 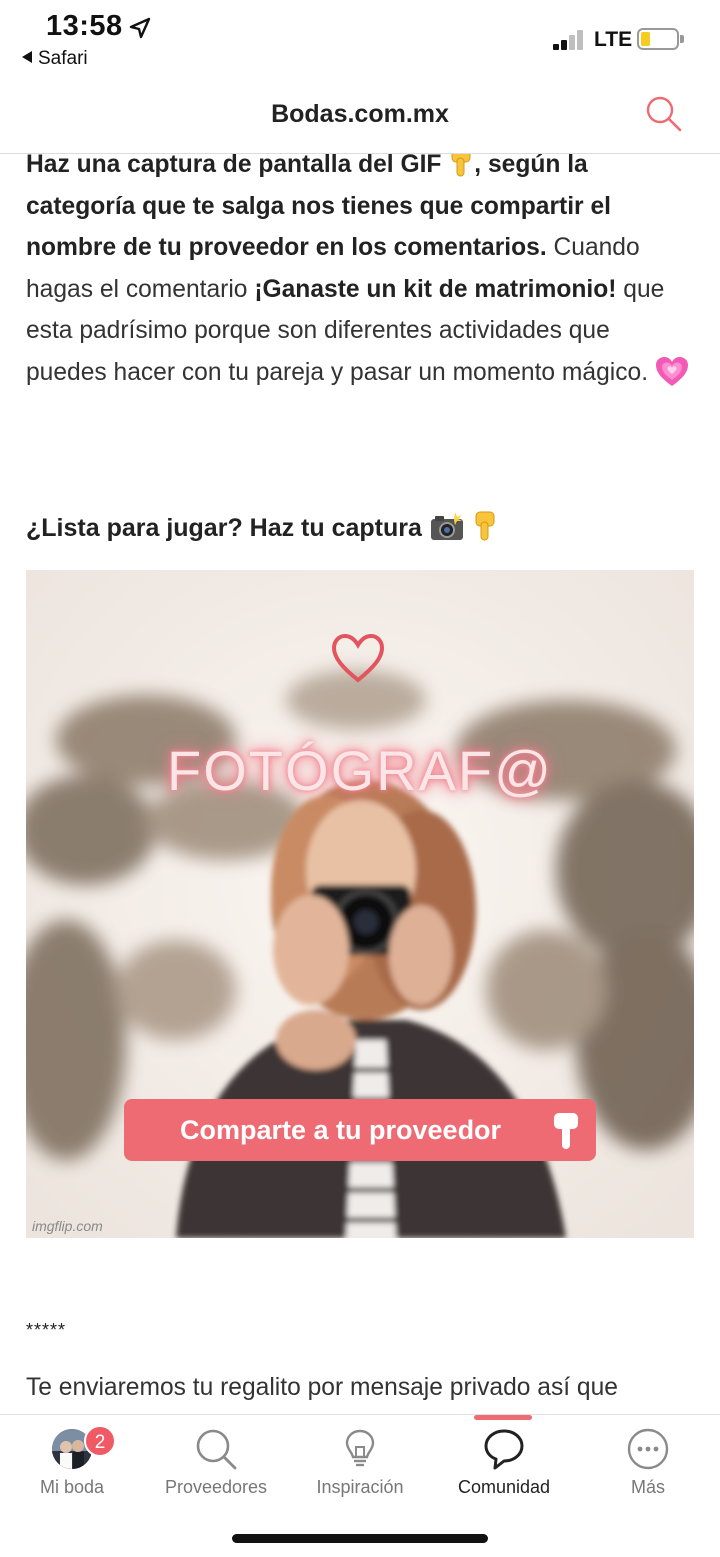 I want to click on tab-label: Más, so click(x=647, y=1487).